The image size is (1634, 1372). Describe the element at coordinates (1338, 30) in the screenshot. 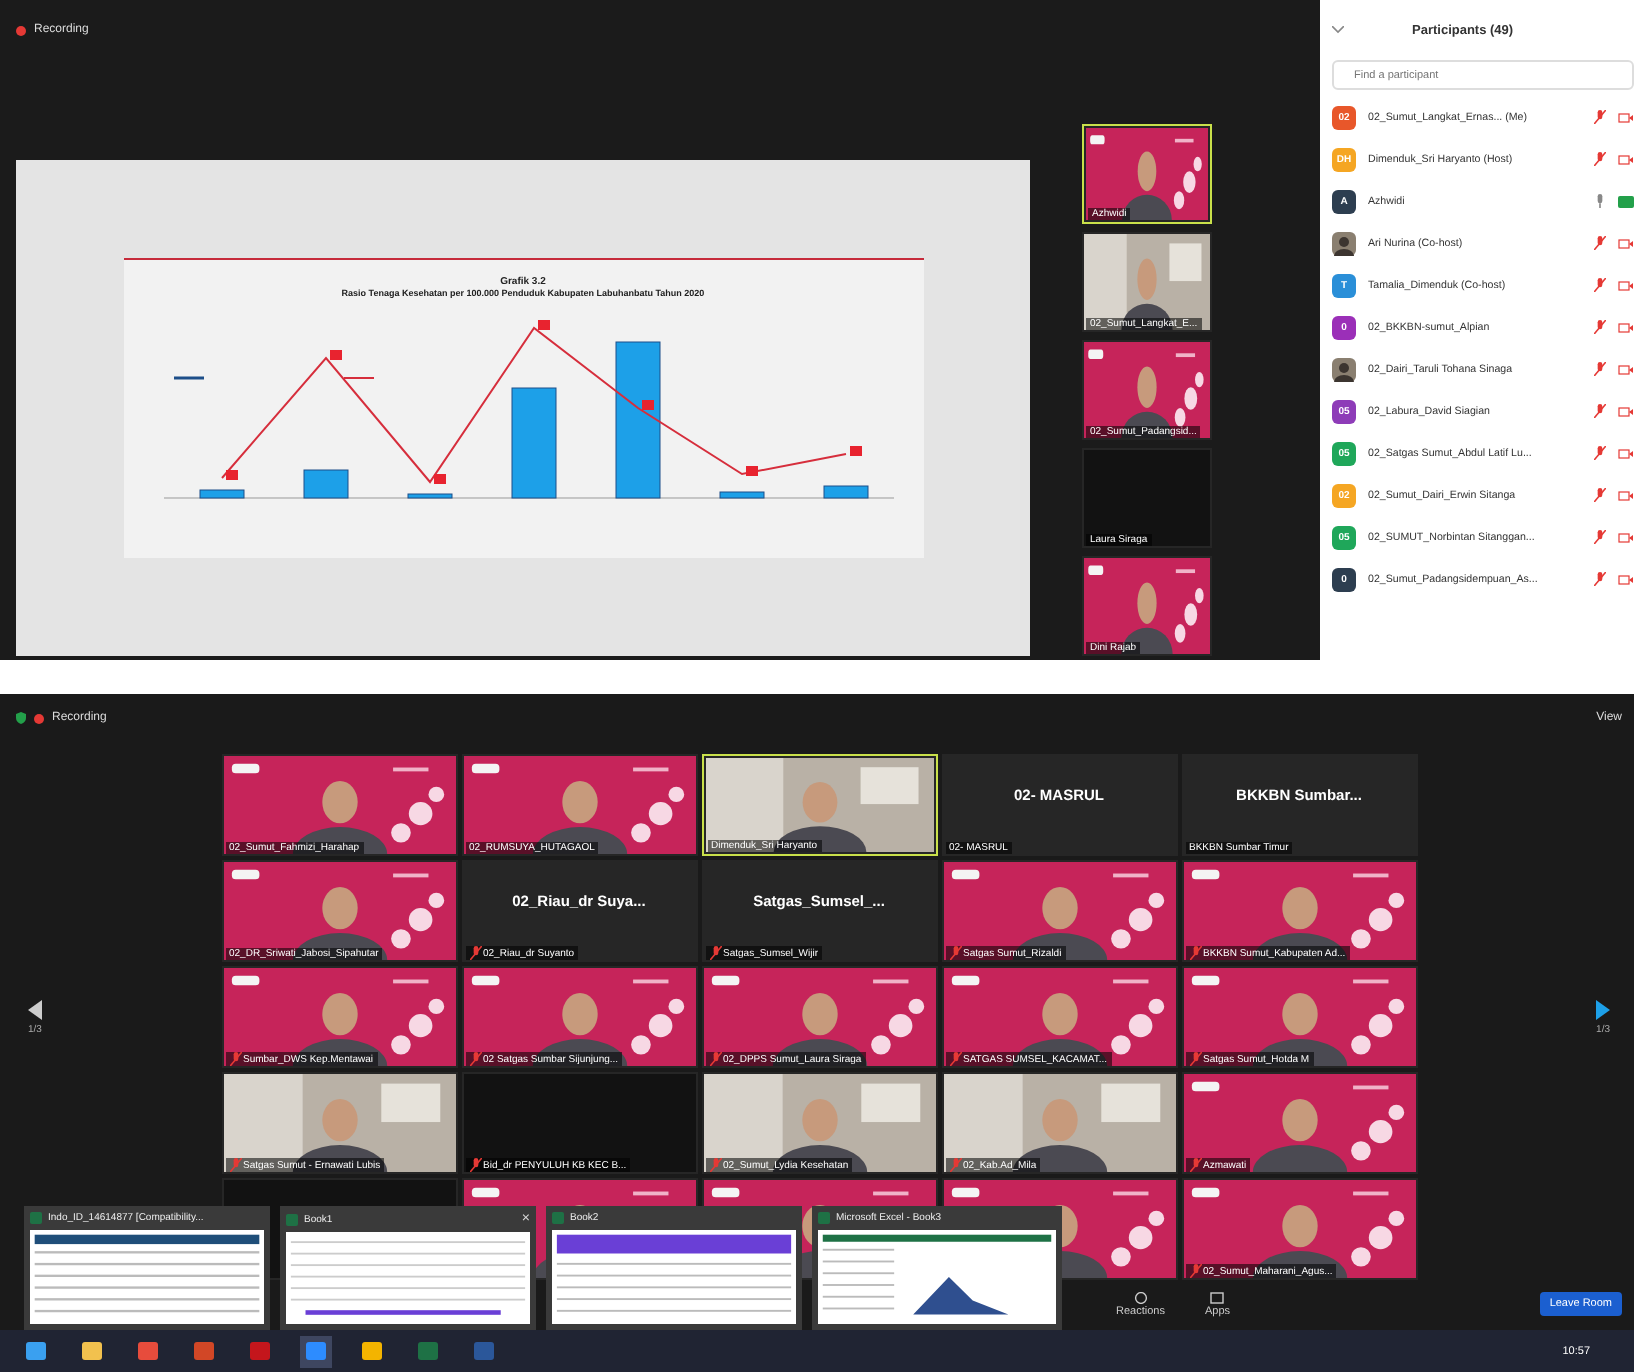

I see `chevron-icon` at that location.